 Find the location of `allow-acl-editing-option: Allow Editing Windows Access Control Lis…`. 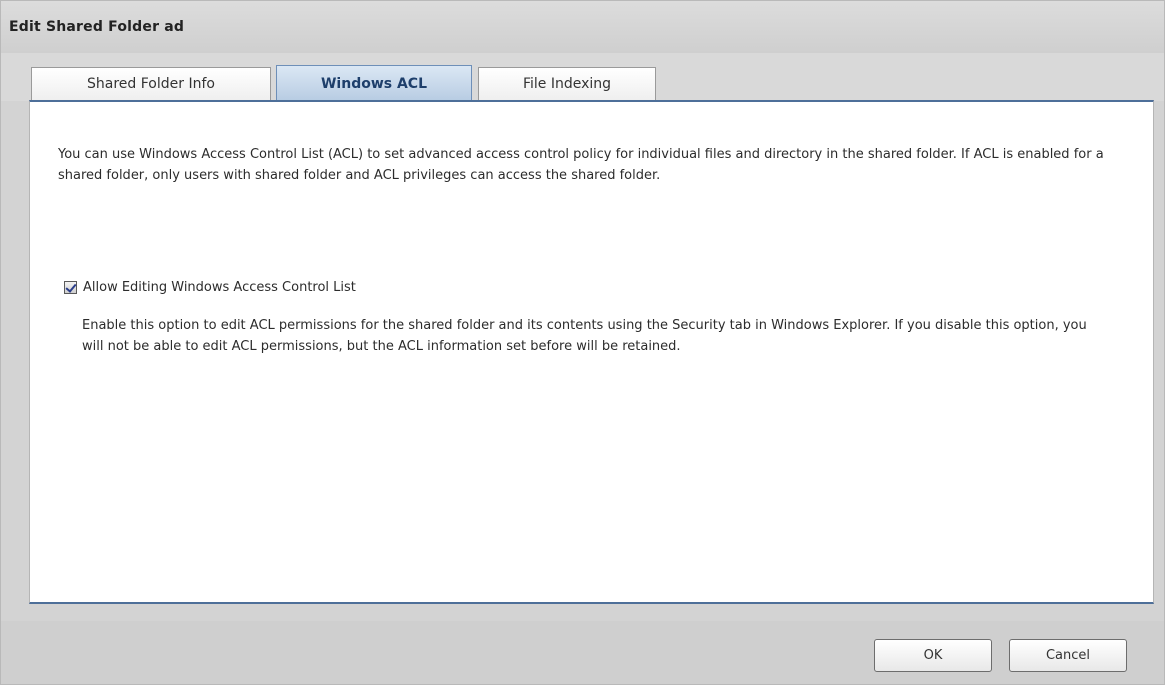

allow-acl-editing-option: Allow Editing Windows Access Control Lis… is located at coordinates (210, 287).